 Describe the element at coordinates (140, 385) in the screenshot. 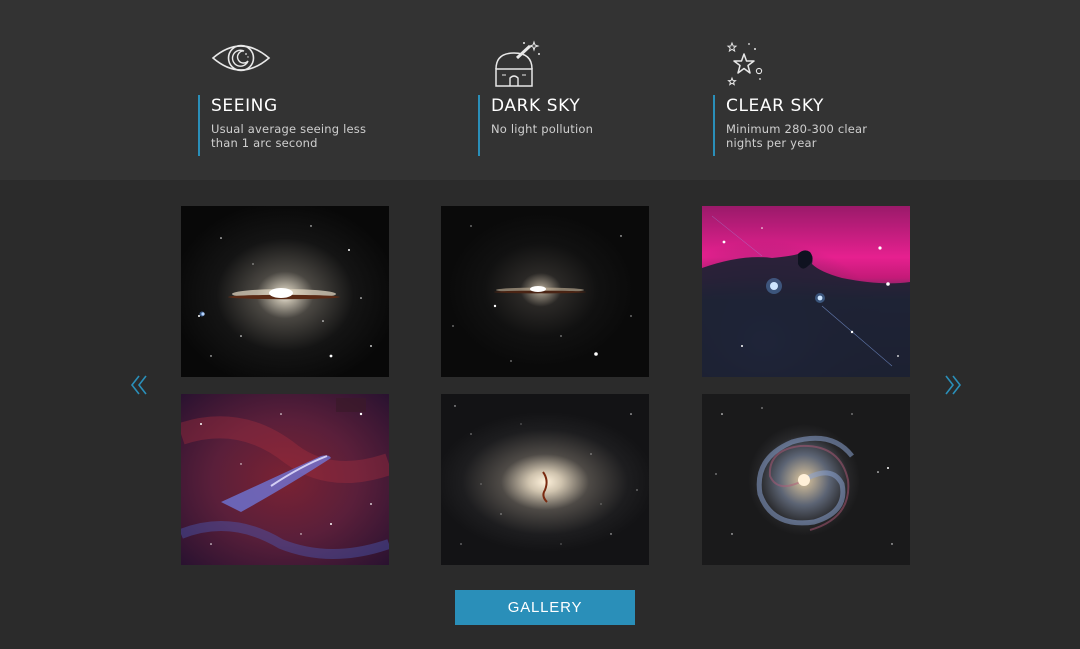

I see `chevron-double-left-icon` at that location.